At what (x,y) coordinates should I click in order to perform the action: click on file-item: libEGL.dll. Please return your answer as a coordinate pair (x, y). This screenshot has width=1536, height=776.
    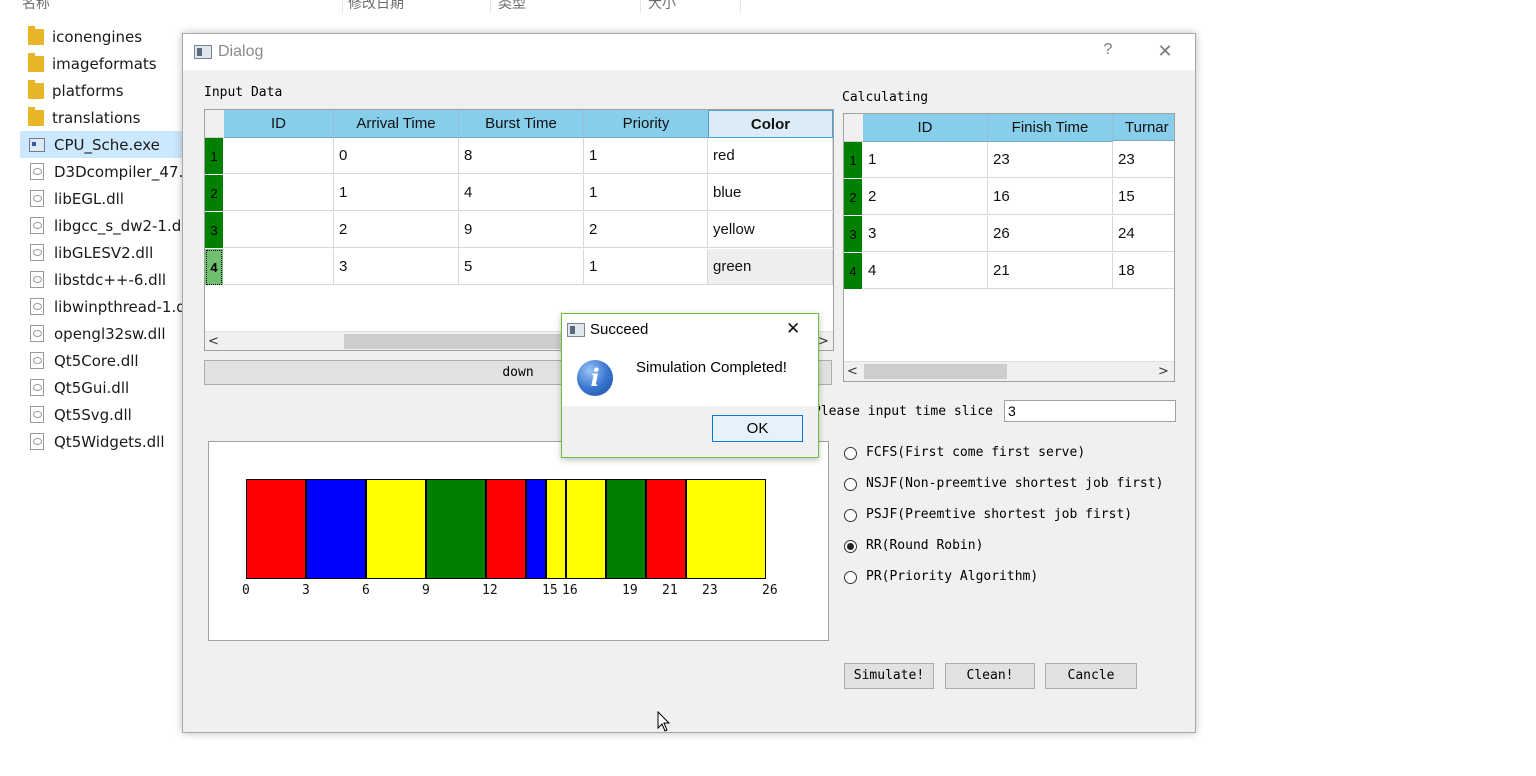
    Looking at the image, I should click on (105, 198).